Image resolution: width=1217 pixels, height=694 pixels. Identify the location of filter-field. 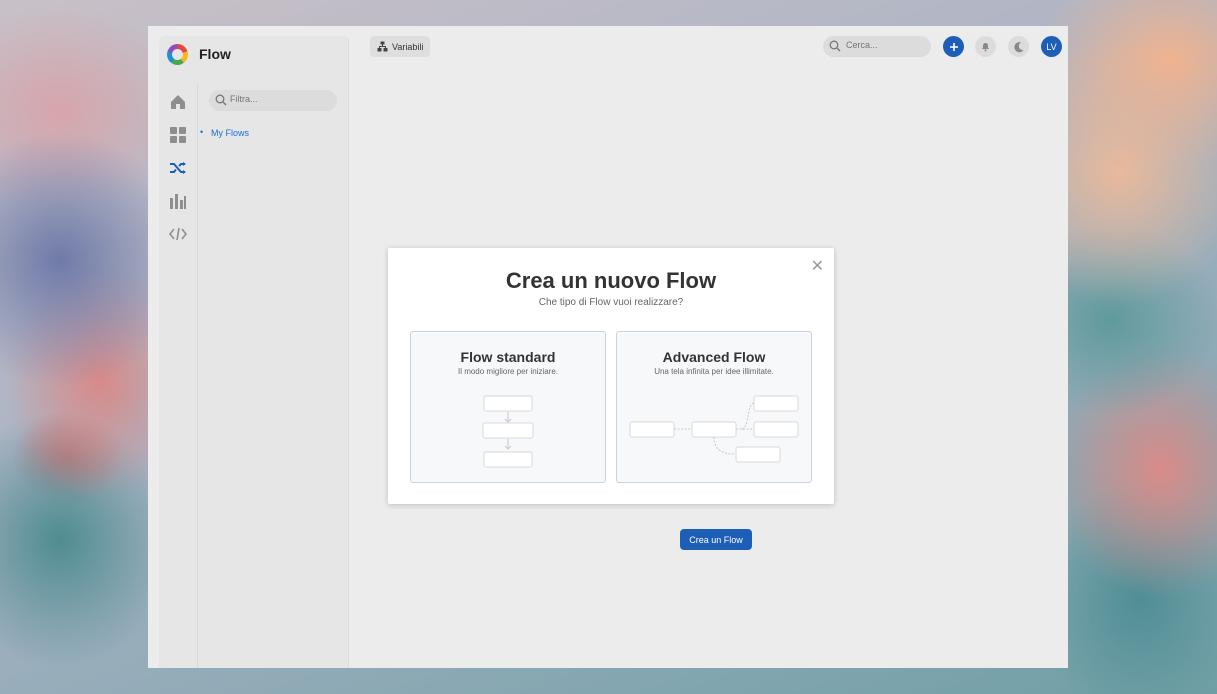
(273, 100).